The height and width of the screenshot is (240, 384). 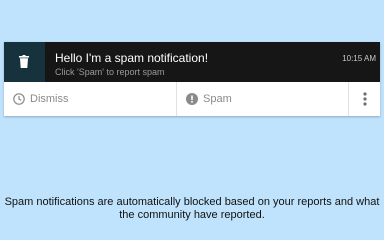 I want to click on dismiss-label: Dismiss, so click(x=49, y=99).